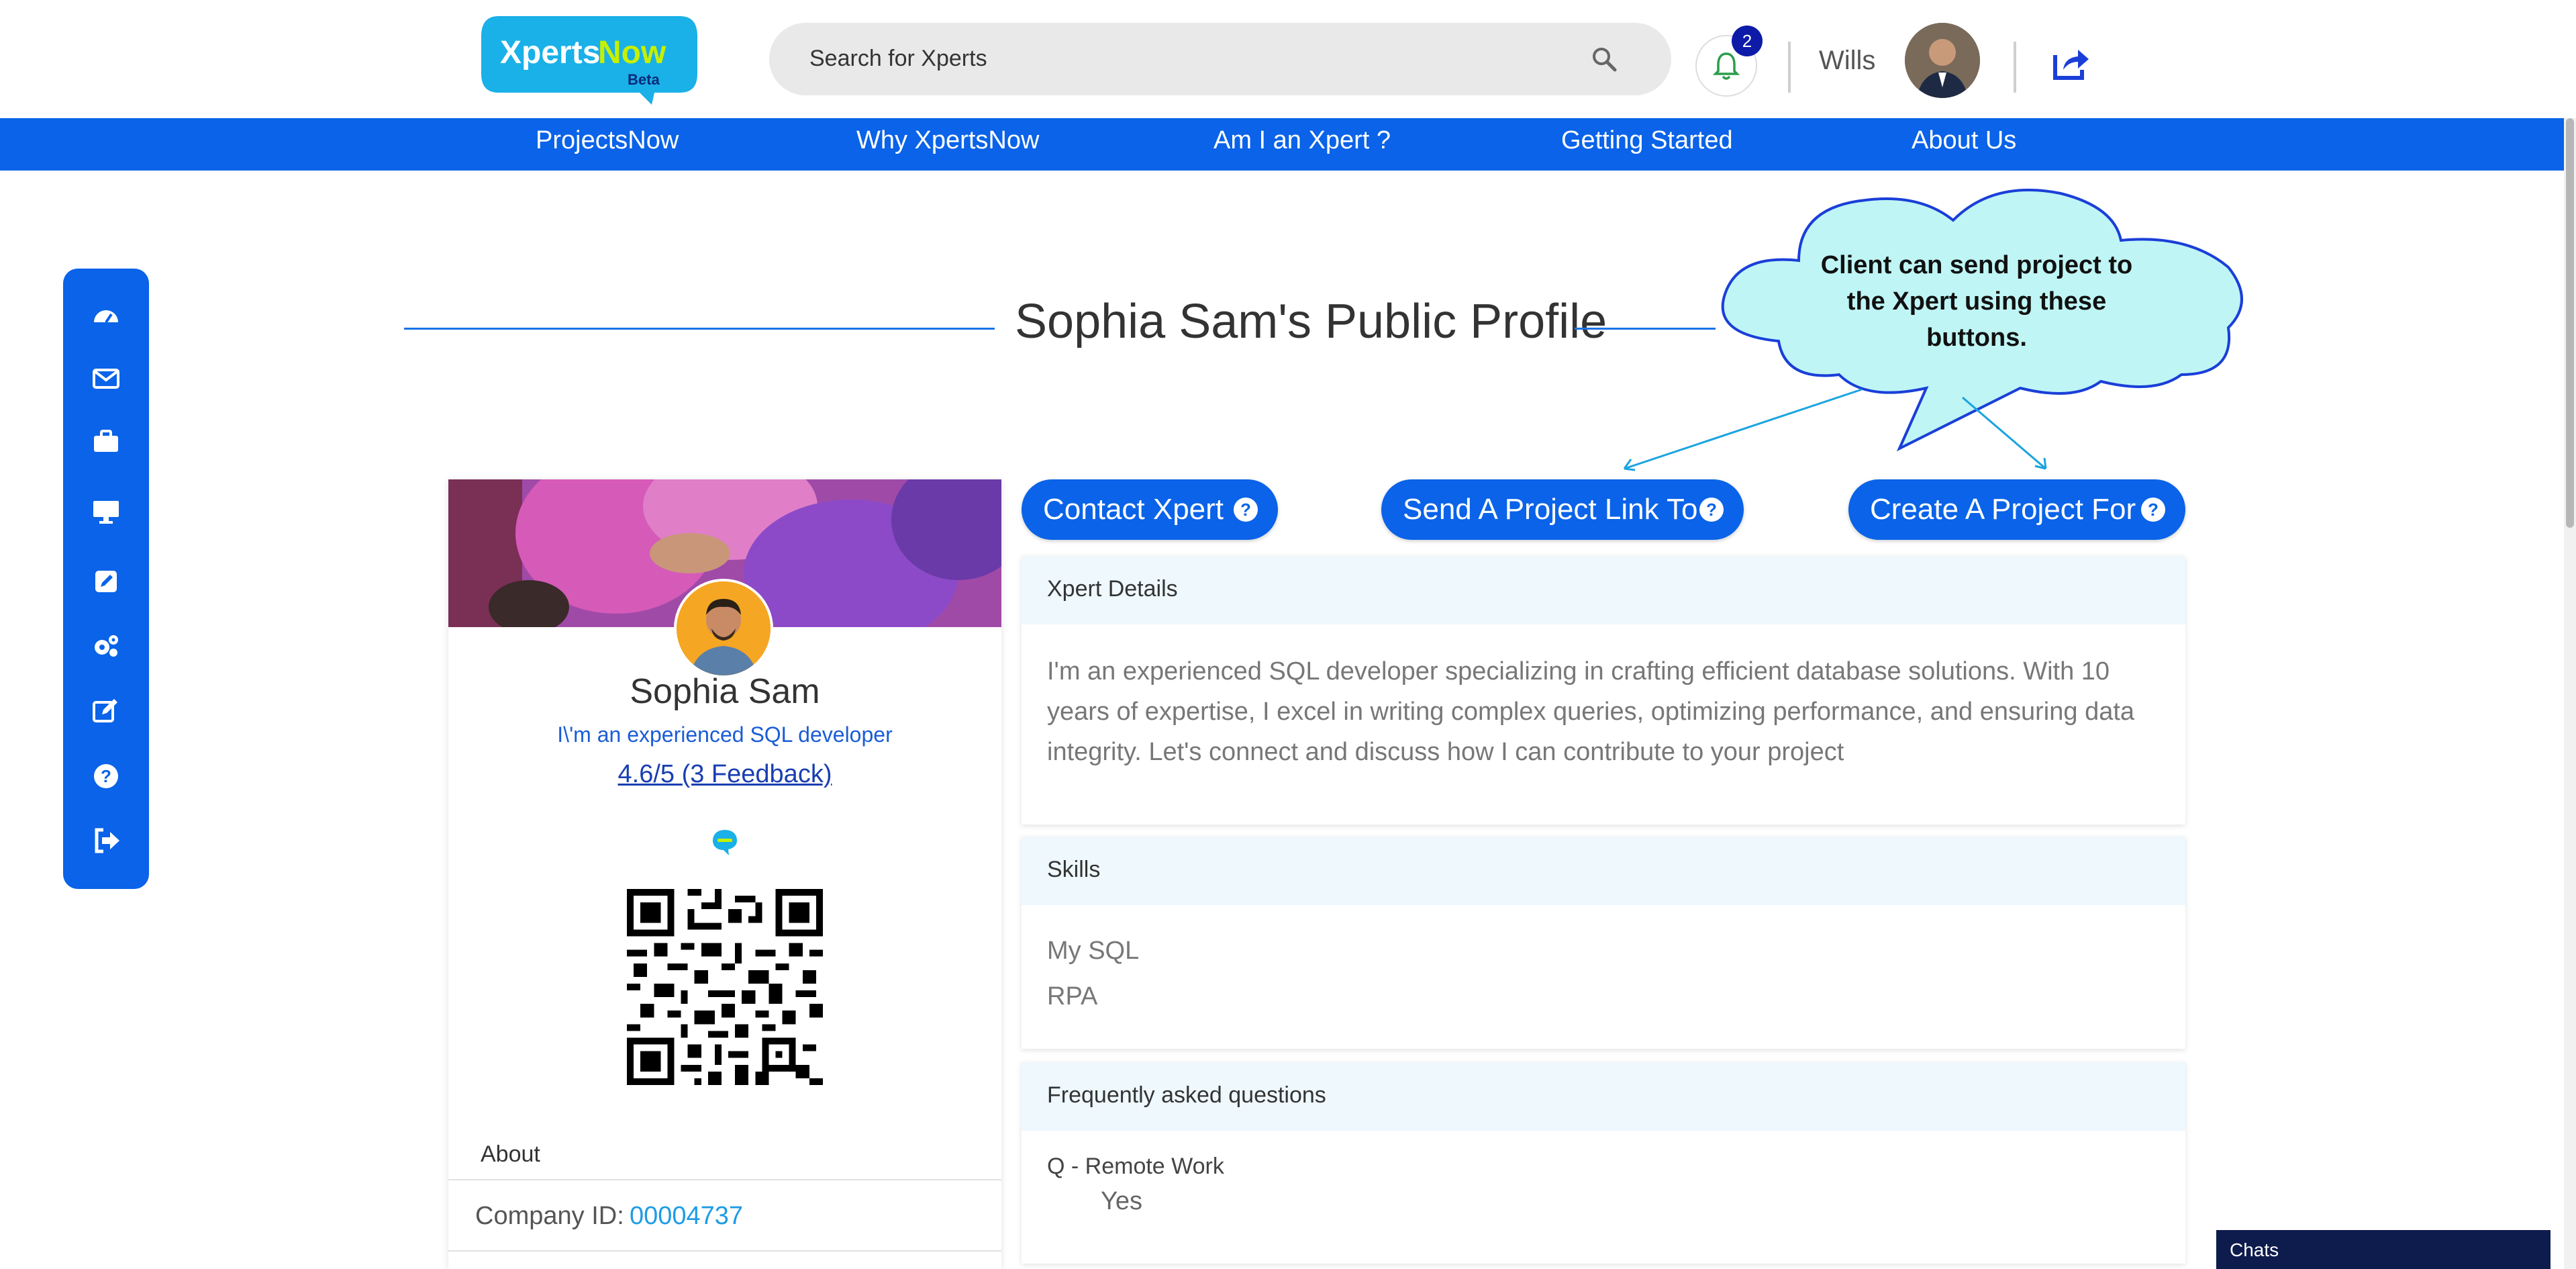 The width and height of the screenshot is (2576, 1269). Describe the element at coordinates (1093, 951) in the screenshot. I see `skill-item: My SQL` at that location.